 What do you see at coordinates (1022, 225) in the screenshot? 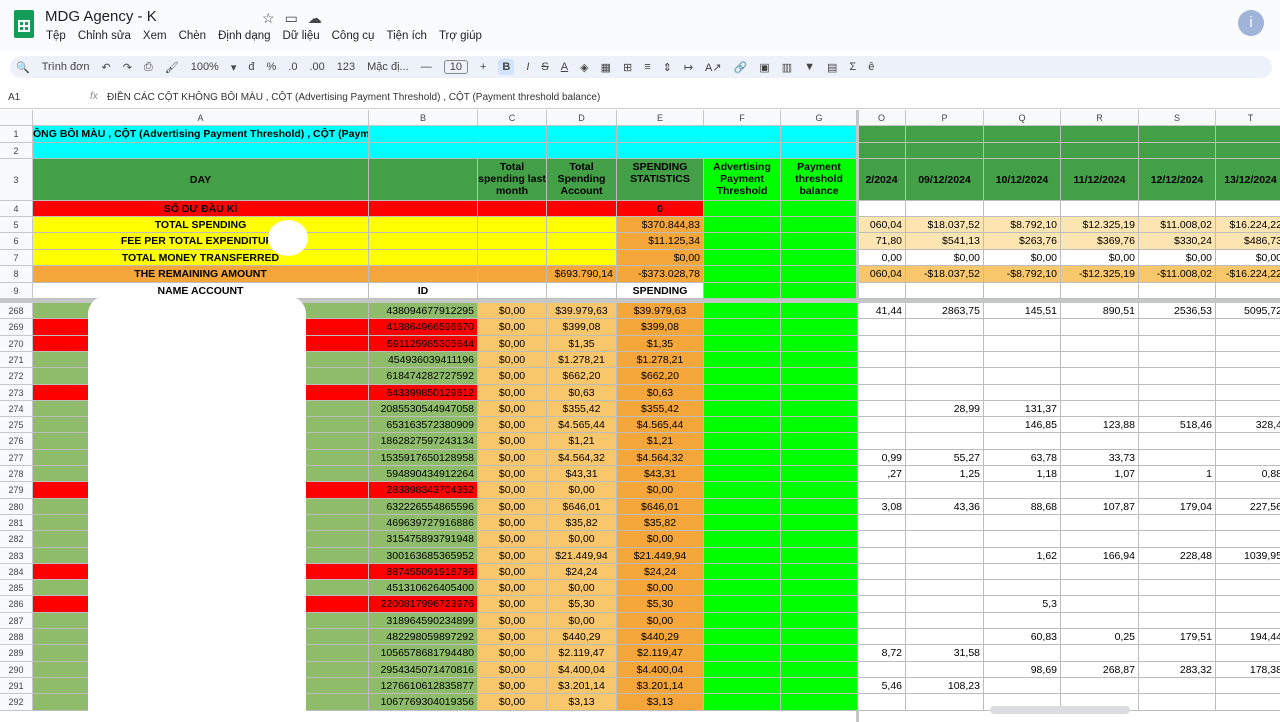
I see `daily-summary-value: $8.792,10` at bounding box center [1022, 225].